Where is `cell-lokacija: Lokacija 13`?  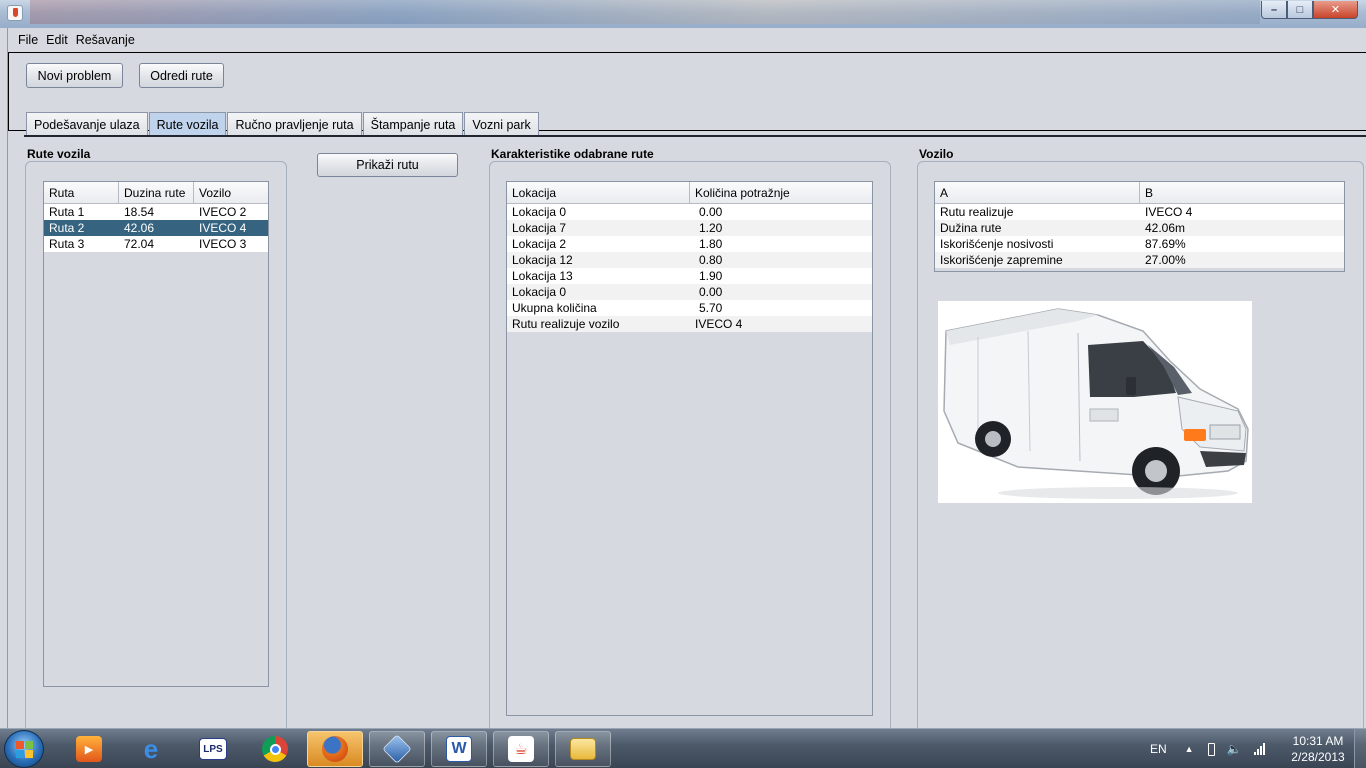
cell-lokacija: Lokacija 13 is located at coordinates (542, 276).